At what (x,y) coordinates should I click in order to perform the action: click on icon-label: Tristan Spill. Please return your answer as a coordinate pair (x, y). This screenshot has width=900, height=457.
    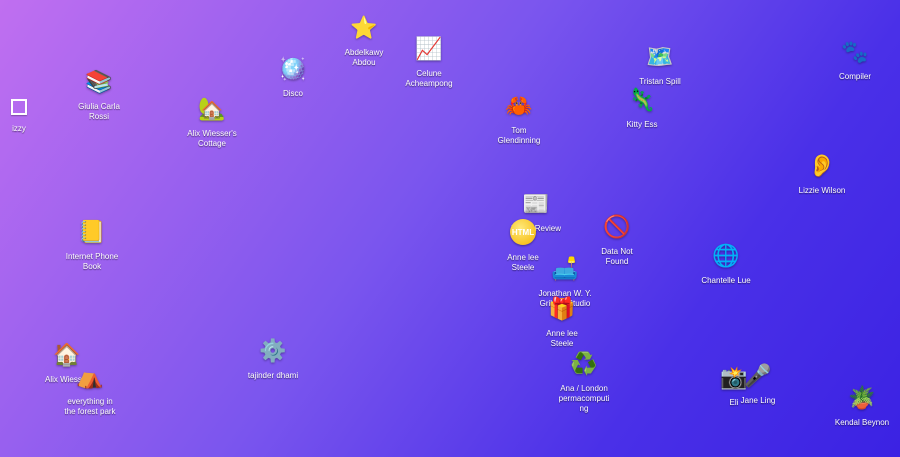
    Looking at the image, I should click on (660, 81).